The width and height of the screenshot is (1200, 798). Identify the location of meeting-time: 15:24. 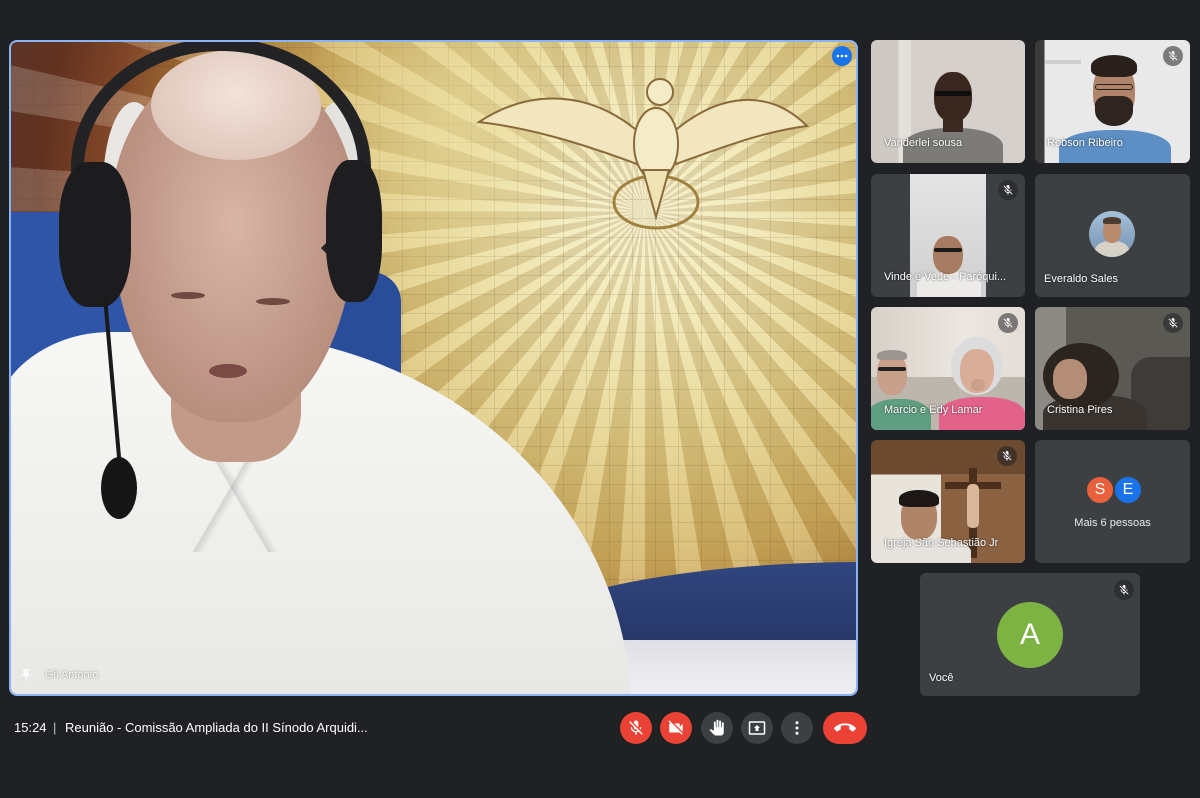
(30, 727).